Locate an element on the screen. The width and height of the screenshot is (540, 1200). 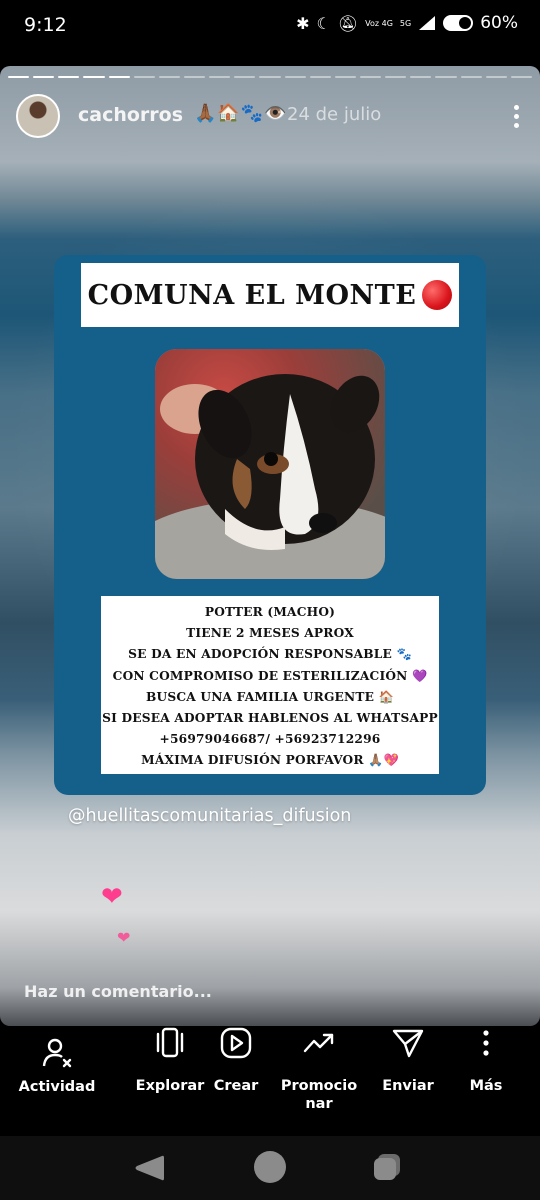
nav-send: Enviar is located at coordinates (408, 1060).